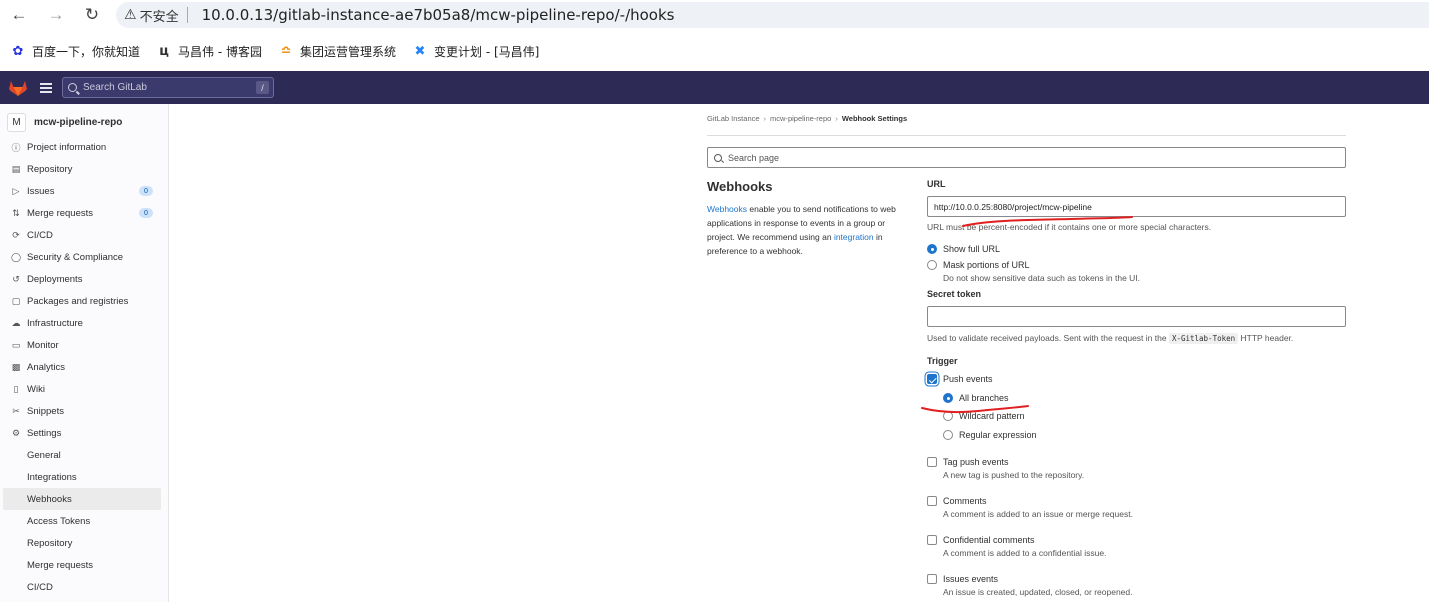 This screenshot has height=602, width=1429. What do you see at coordinates (84, 235) in the screenshot?
I see `sidebar-item-cicd: ⟳ CI/CD` at bounding box center [84, 235].